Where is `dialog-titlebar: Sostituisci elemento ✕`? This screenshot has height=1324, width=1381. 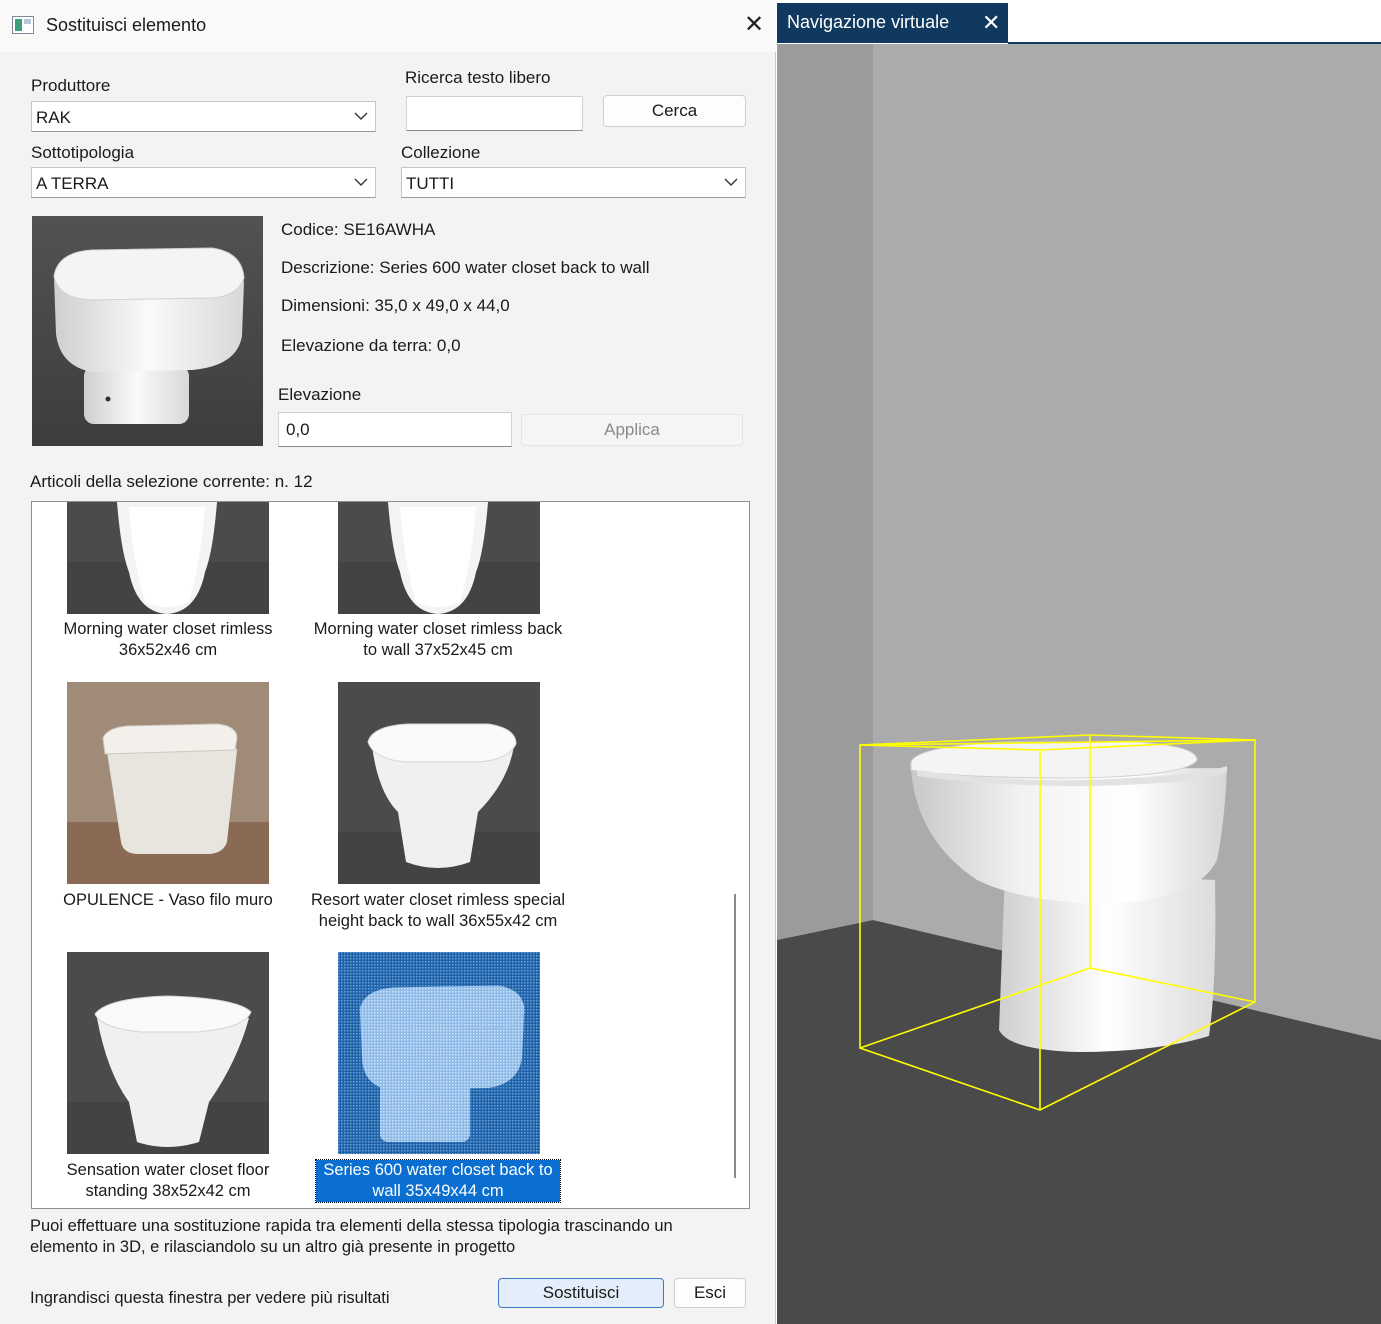 dialog-titlebar: Sostituisci elemento ✕ is located at coordinates (388, 26).